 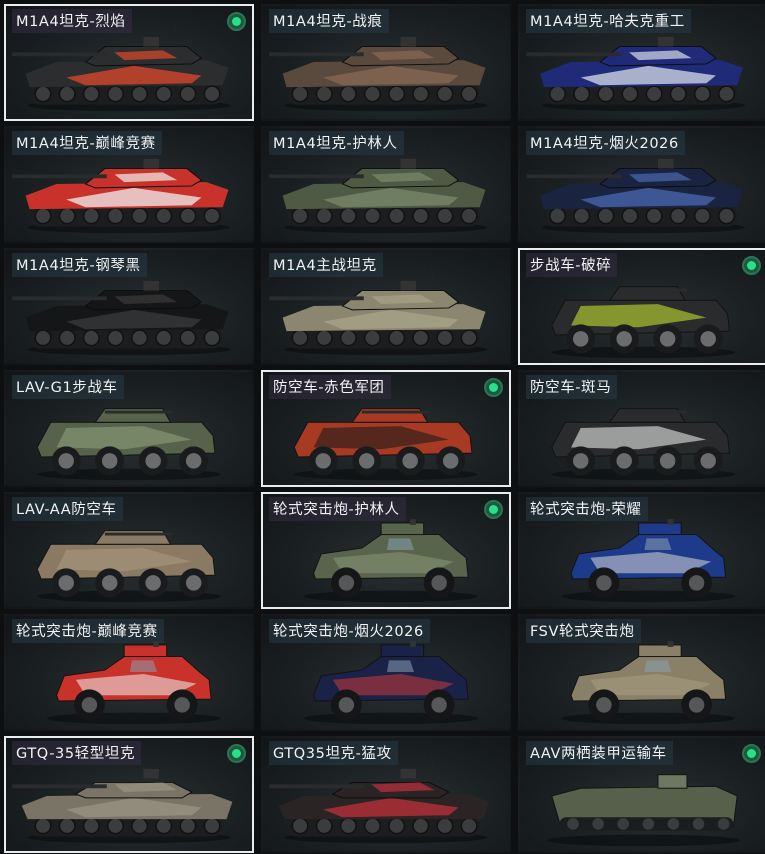 I want to click on vehicle-card: GTQ35坦克-猛攻, so click(x=386, y=794).